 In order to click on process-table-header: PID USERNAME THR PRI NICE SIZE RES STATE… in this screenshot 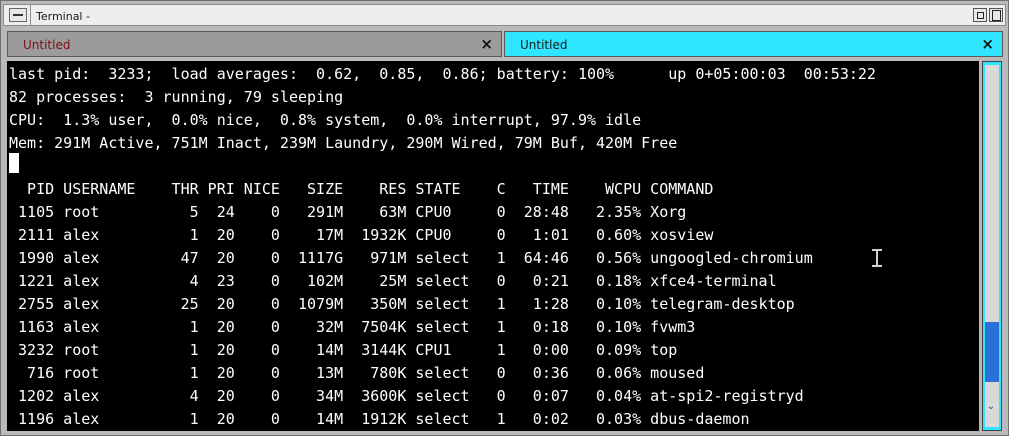, I will do `click(361, 189)`.